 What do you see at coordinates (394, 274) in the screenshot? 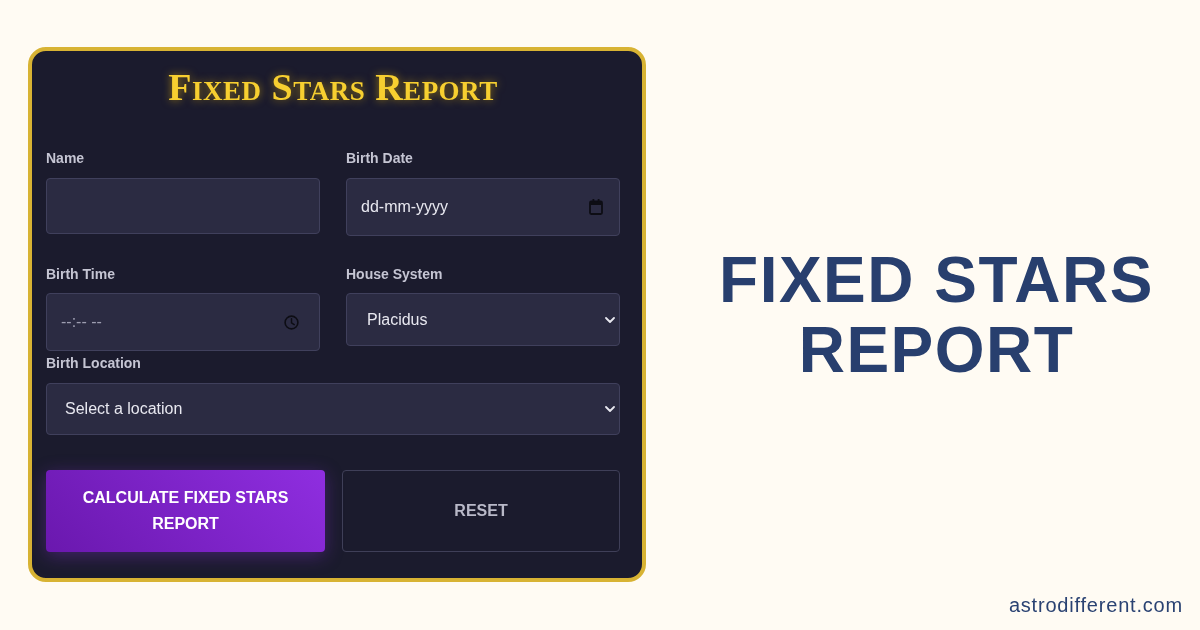
I see `field-label: House System` at bounding box center [394, 274].